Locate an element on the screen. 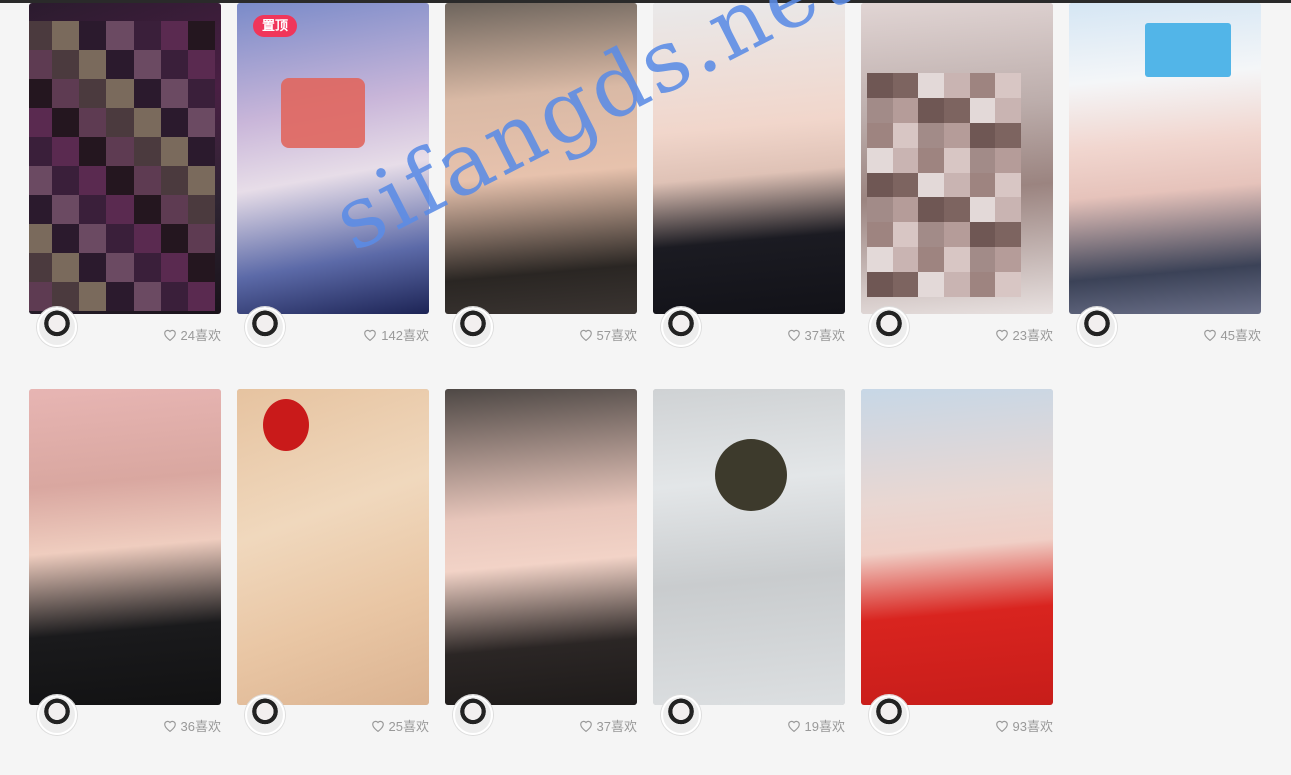  video-thumbnail: 置顶 is located at coordinates (333, 158).